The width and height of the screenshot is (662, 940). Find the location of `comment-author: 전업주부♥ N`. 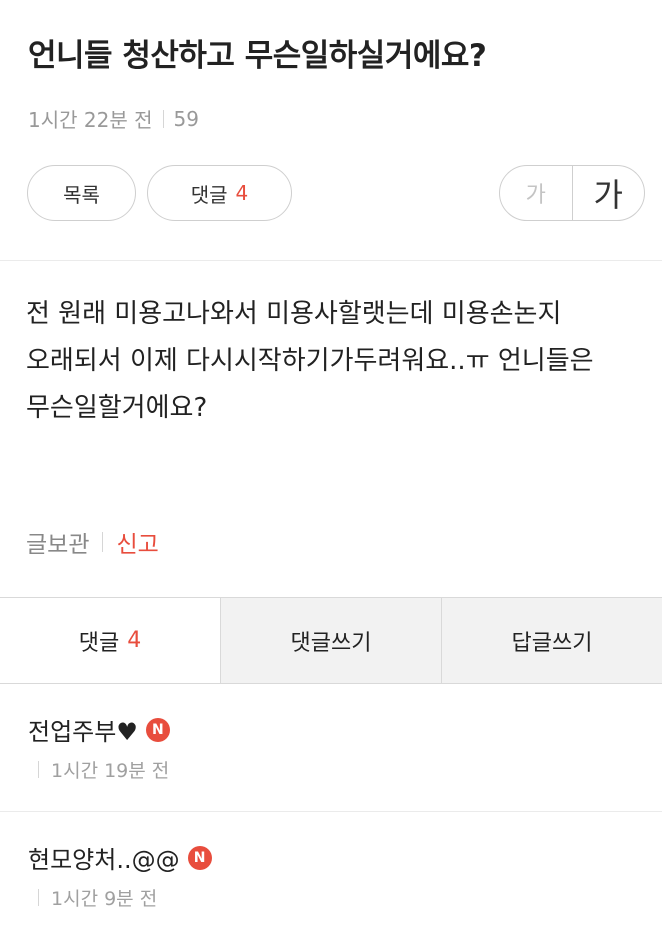

comment-author: 전업주부♥ N is located at coordinates (99, 729).